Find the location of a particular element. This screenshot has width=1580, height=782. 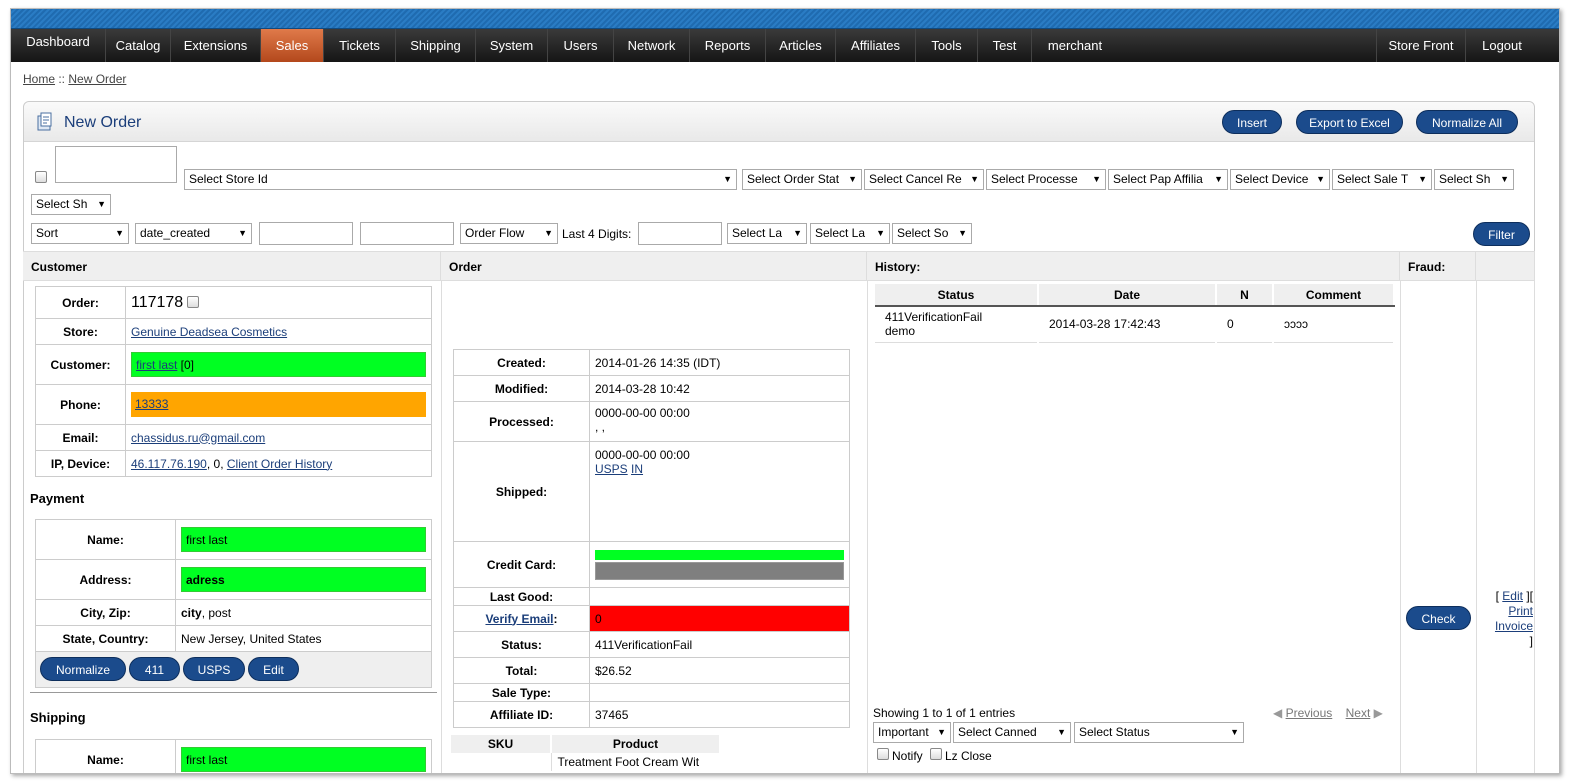

client-history-link: Client Order History is located at coordinates (279, 464).